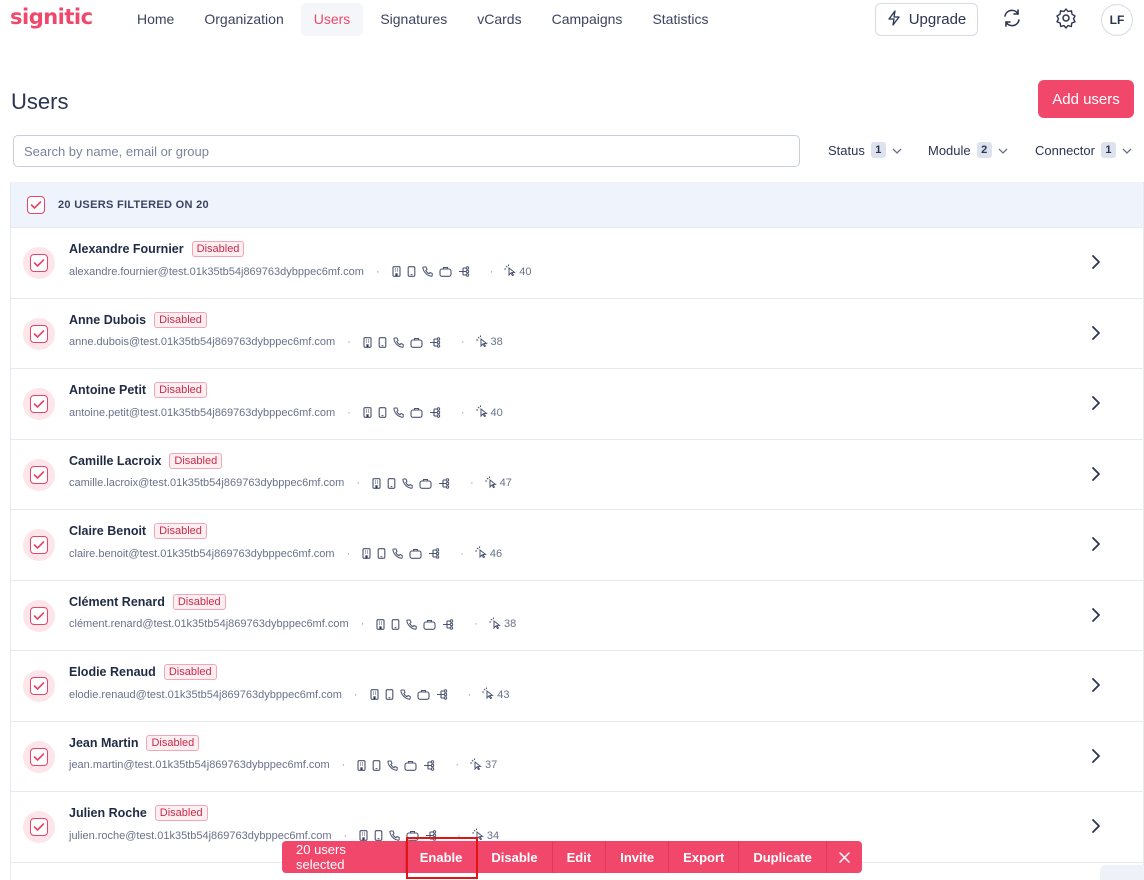 The height and width of the screenshot is (880, 1144). What do you see at coordinates (108, 813) in the screenshot?
I see `user-name: Julien Roche` at bounding box center [108, 813].